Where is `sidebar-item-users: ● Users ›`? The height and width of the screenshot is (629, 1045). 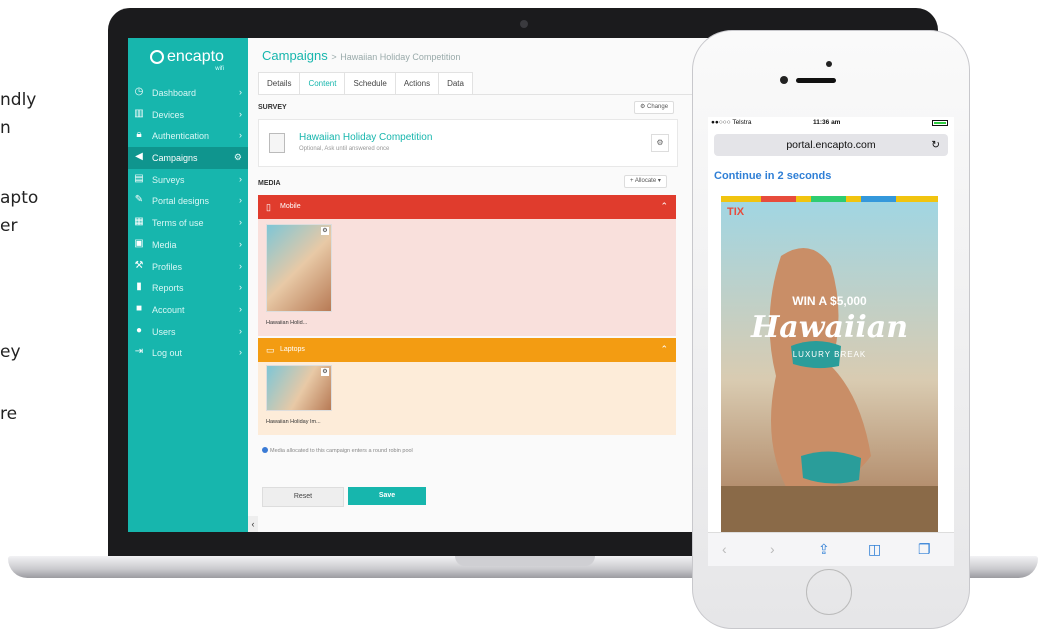 sidebar-item-users: ● Users › is located at coordinates (188, 332).